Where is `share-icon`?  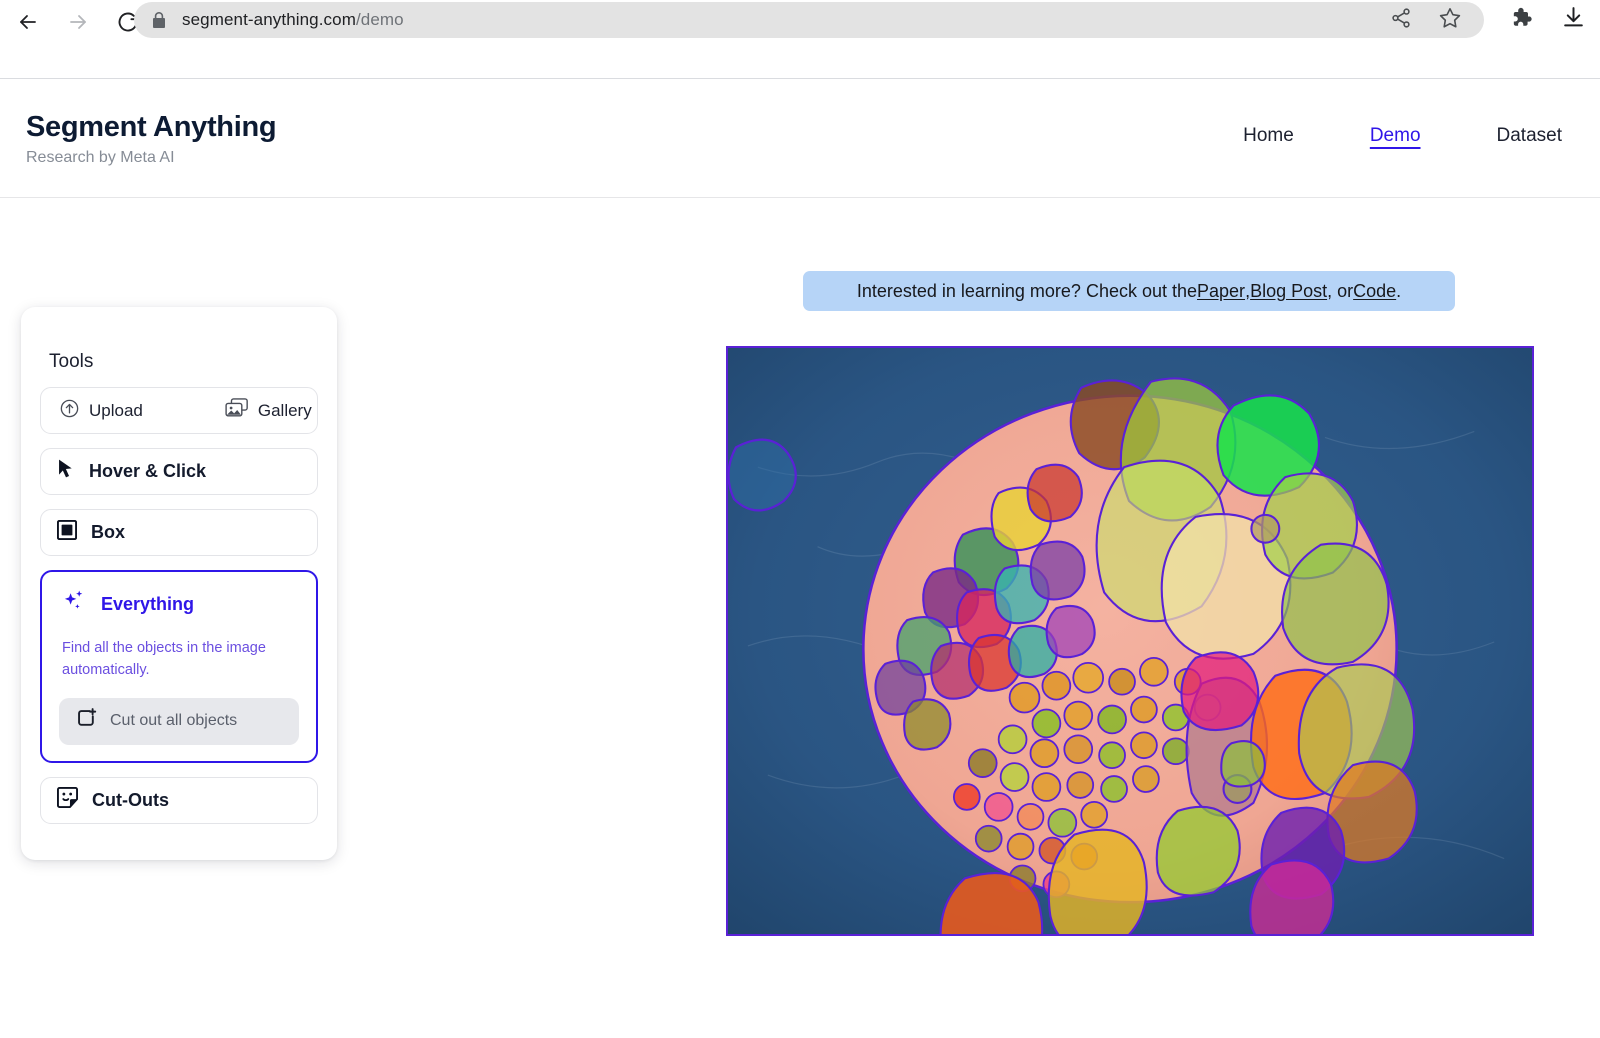
share-icon is located at coordinates (1401, 20).